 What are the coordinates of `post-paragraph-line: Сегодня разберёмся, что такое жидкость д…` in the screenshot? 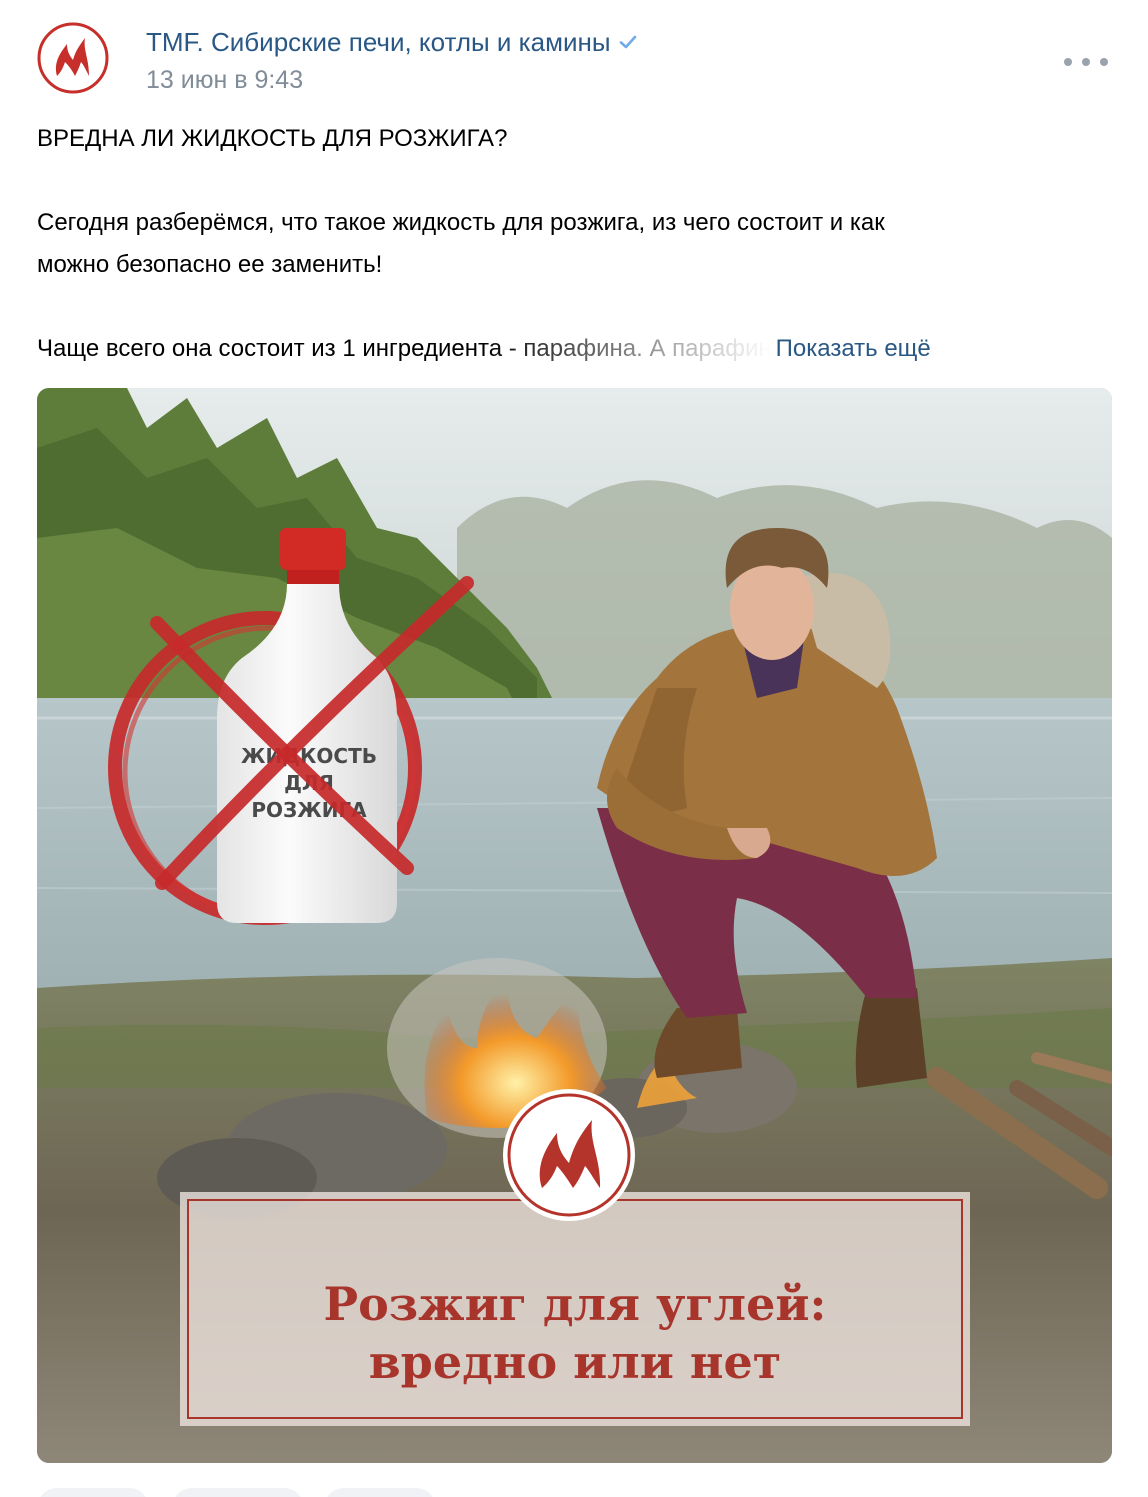 It's located at (461, 222).